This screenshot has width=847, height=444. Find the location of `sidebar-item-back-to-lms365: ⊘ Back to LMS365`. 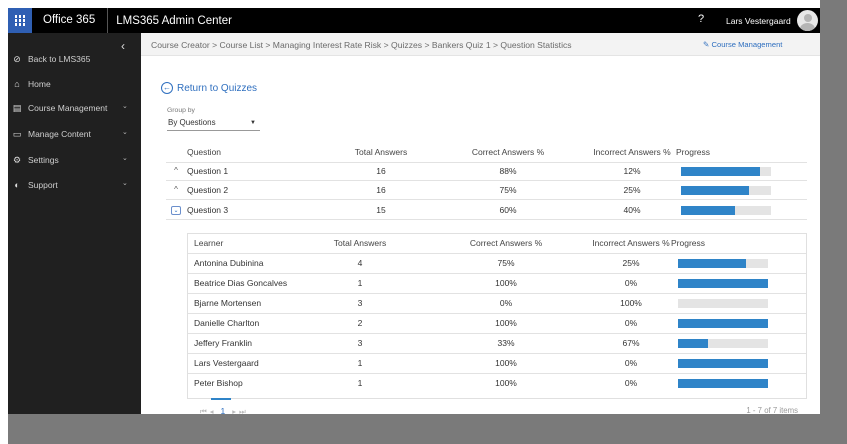

sidebar-item-back-to-lms365: ⊘ Back to LMS365 is located at coordinates (74, 59).